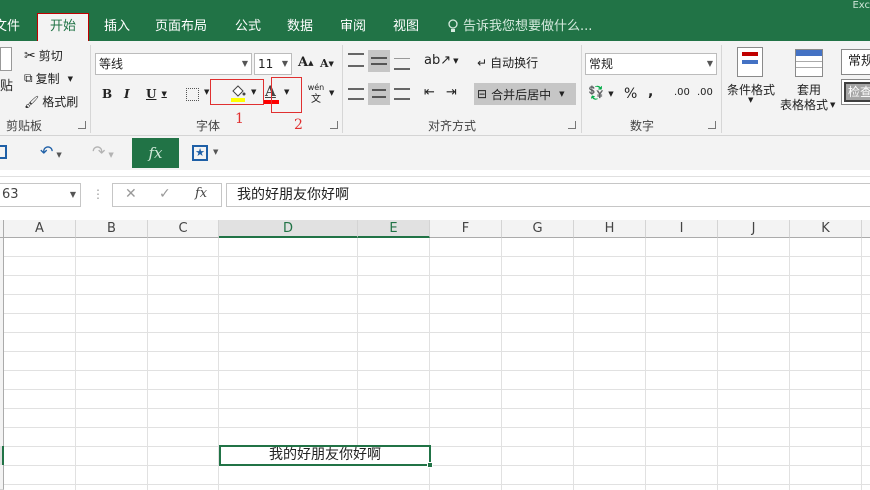  I want to click on align-right-icon, so click(402, 94).